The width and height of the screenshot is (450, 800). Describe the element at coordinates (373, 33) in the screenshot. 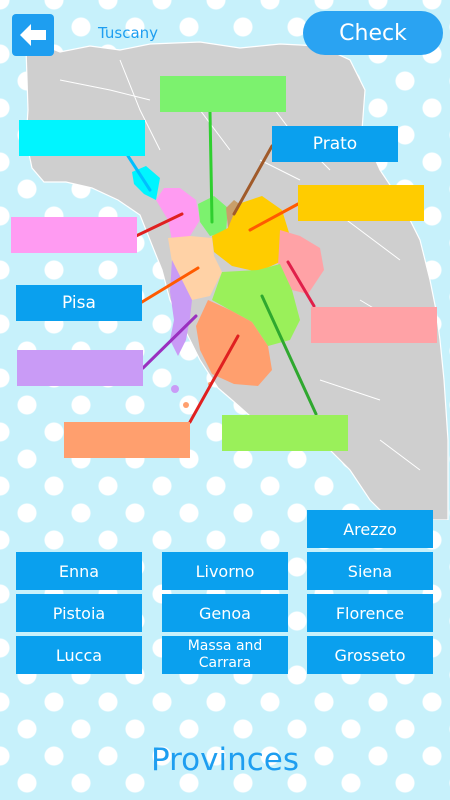

I see `check-button: Check` at that location.